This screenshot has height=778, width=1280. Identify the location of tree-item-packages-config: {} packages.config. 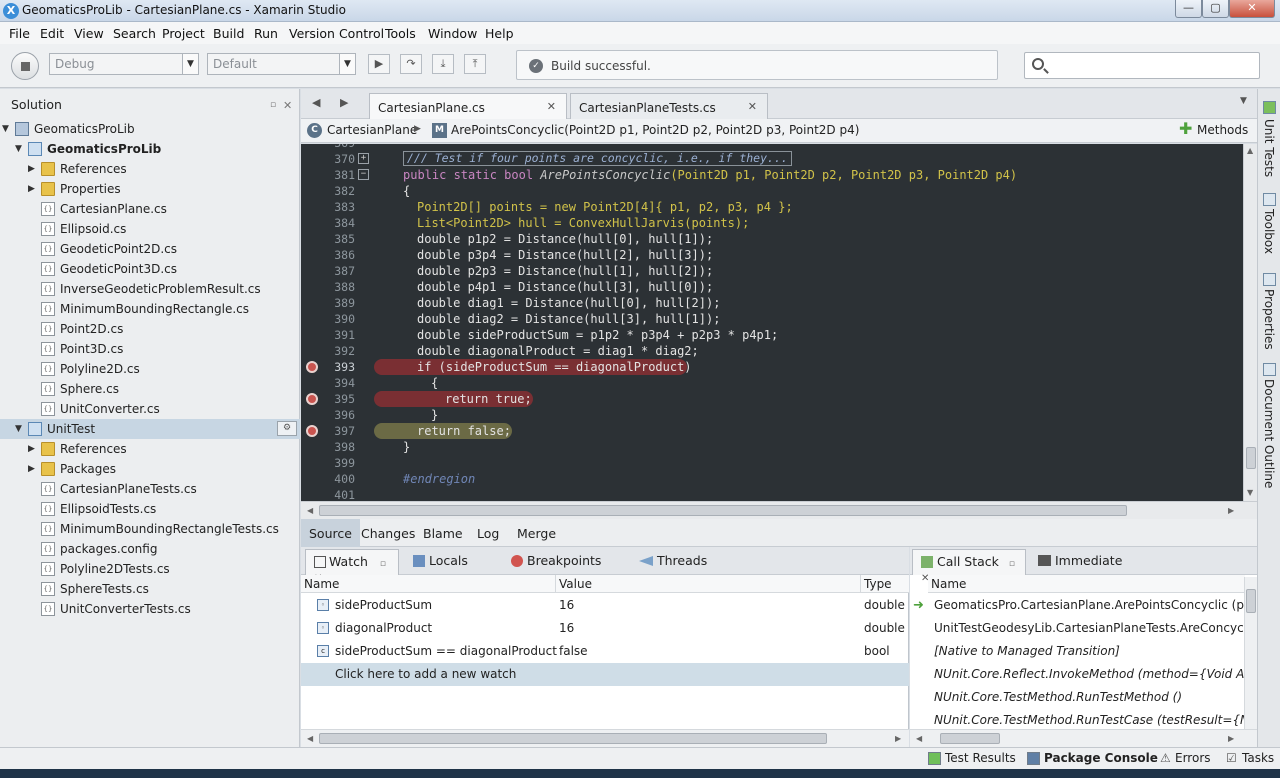
(150, 549).